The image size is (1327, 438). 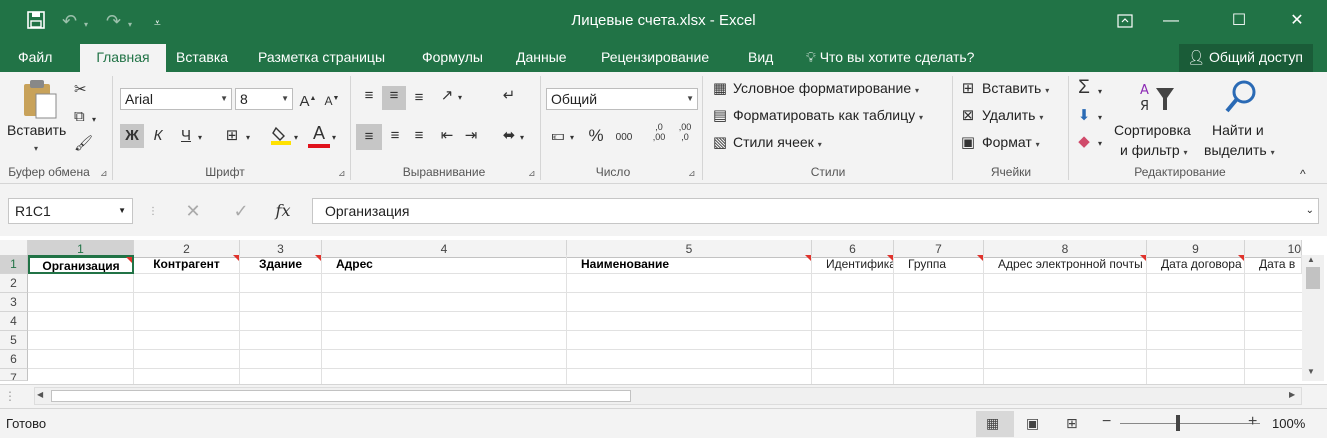 What do you see at coordinates (1303, 174) in the screenshot?
I see `collapse-ribbon-icon: ^` at bounding box center [1303, 174].